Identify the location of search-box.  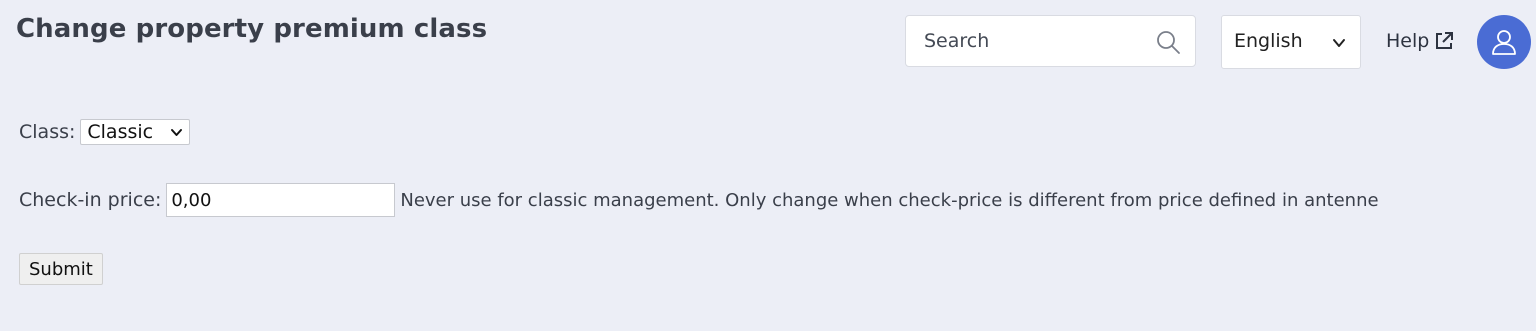
(1050, 41).